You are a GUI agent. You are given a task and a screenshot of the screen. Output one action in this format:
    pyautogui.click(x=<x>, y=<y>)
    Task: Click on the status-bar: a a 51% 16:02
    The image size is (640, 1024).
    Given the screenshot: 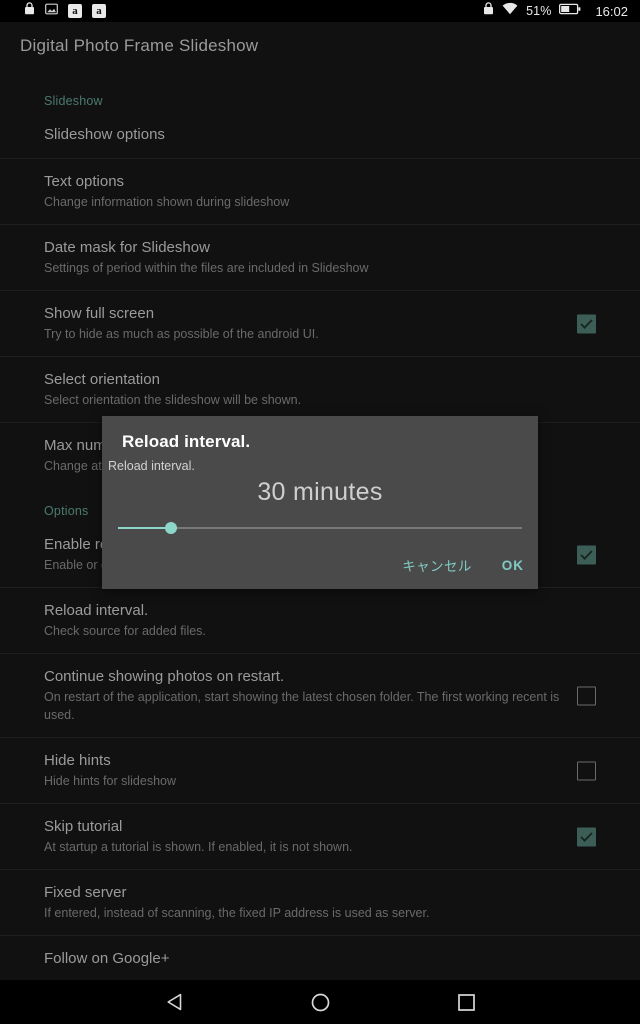 What is the action you would take?
    pyautogui.click(x=320, y=11)
    